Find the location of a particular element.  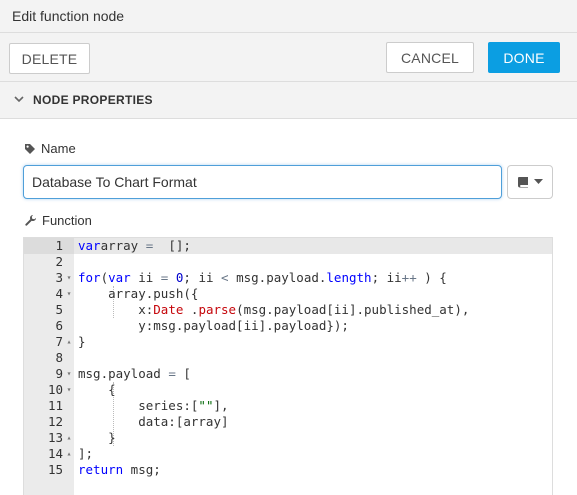

line-number: 1 is located at coordinates (59, 245).